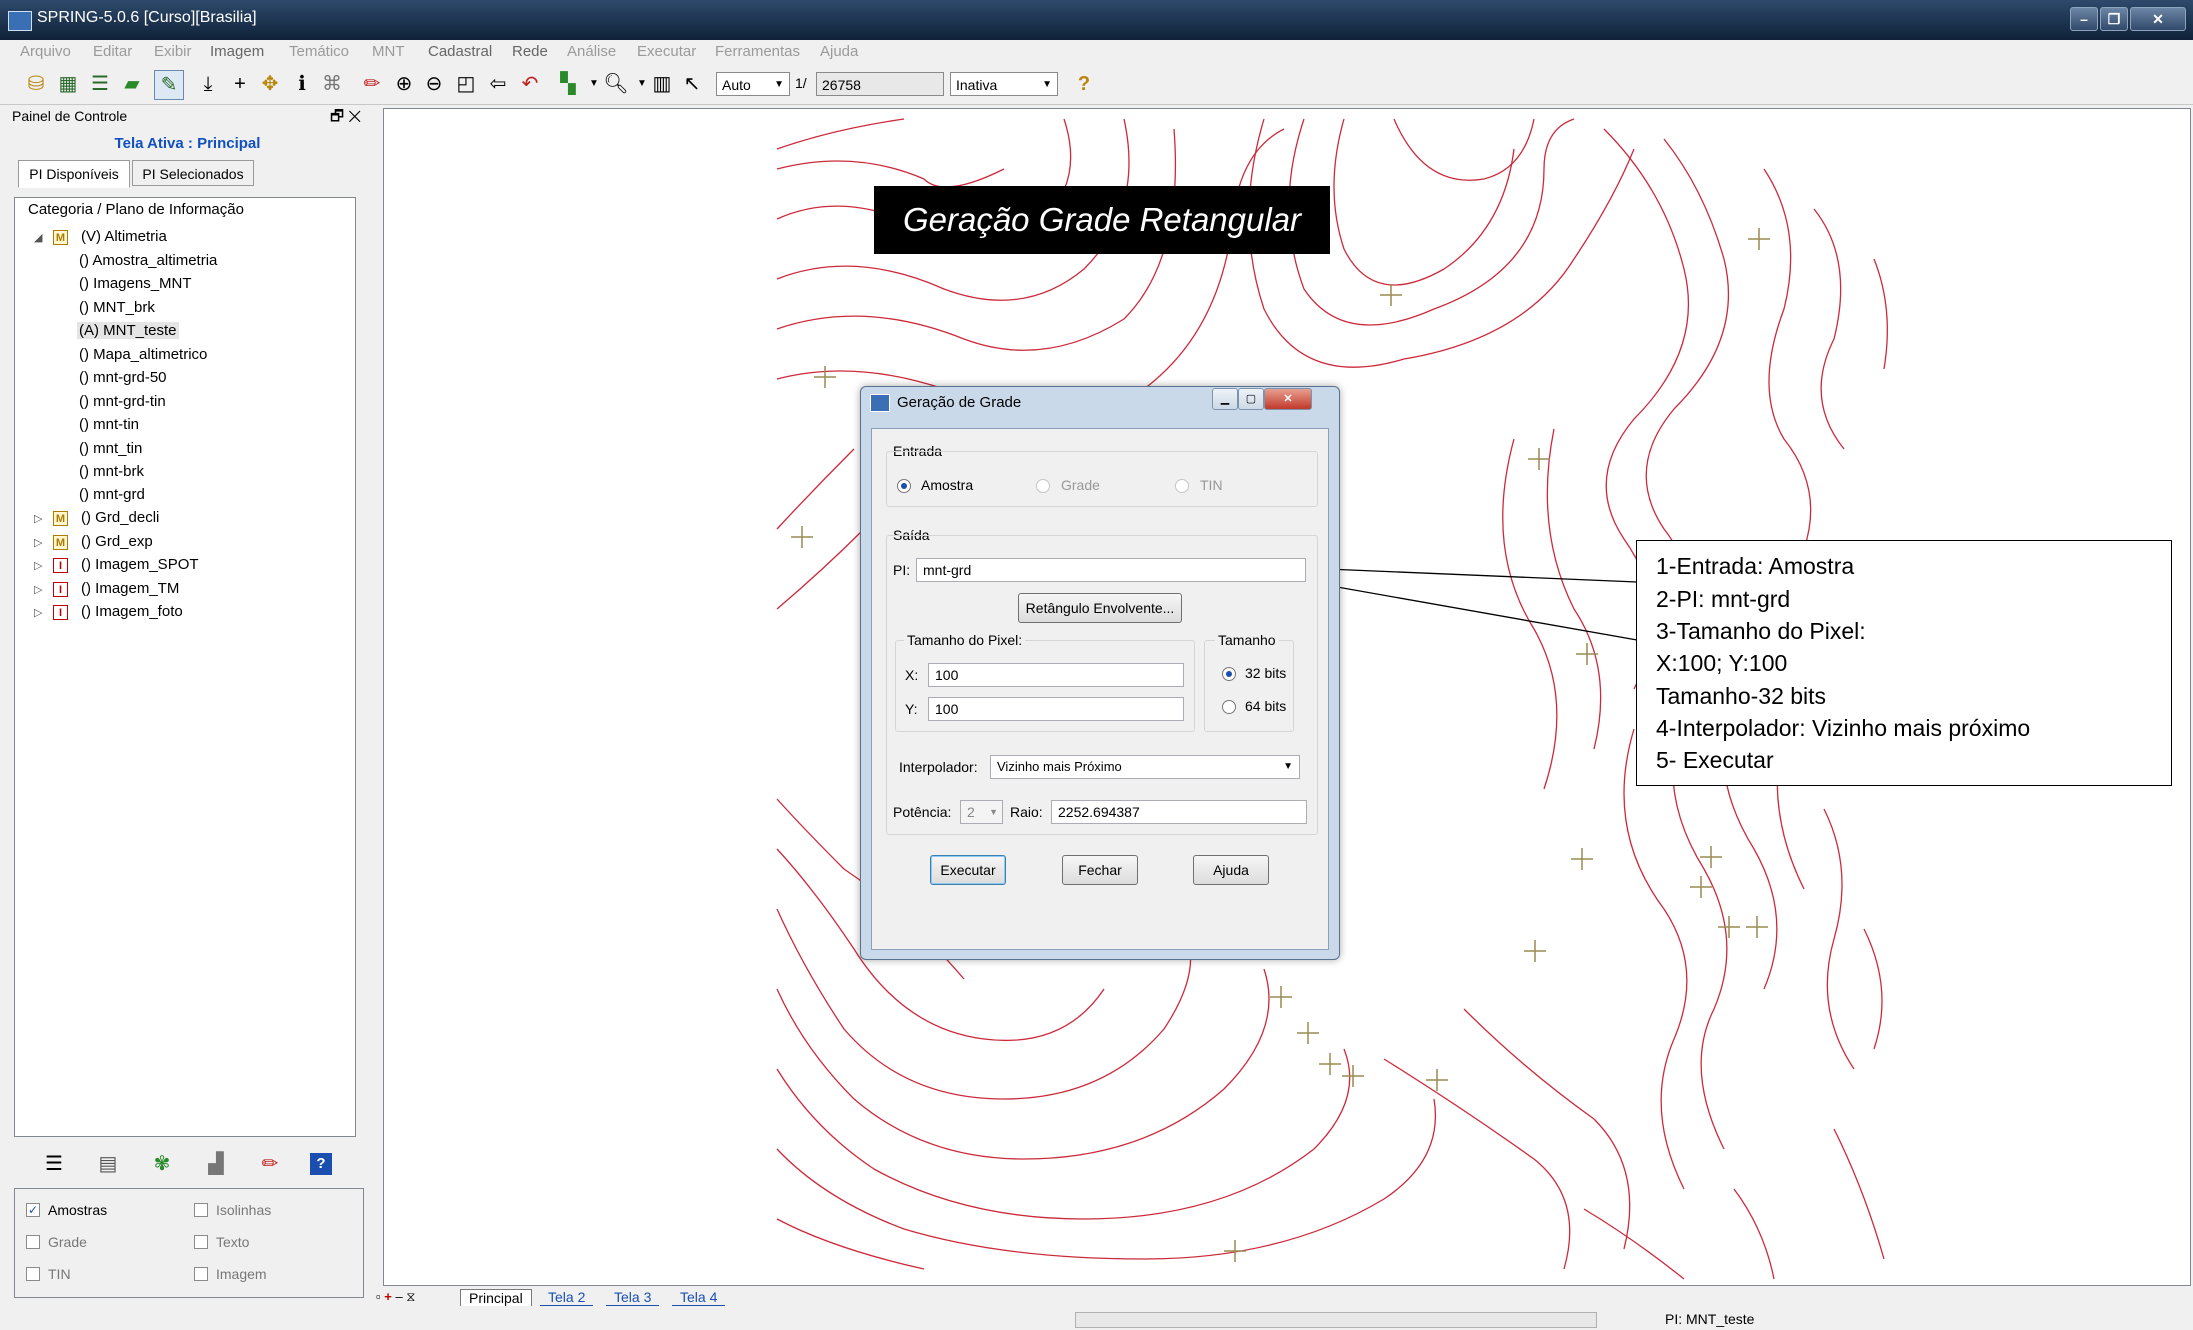  I want to click on radio-tin, so click(1182, 486).